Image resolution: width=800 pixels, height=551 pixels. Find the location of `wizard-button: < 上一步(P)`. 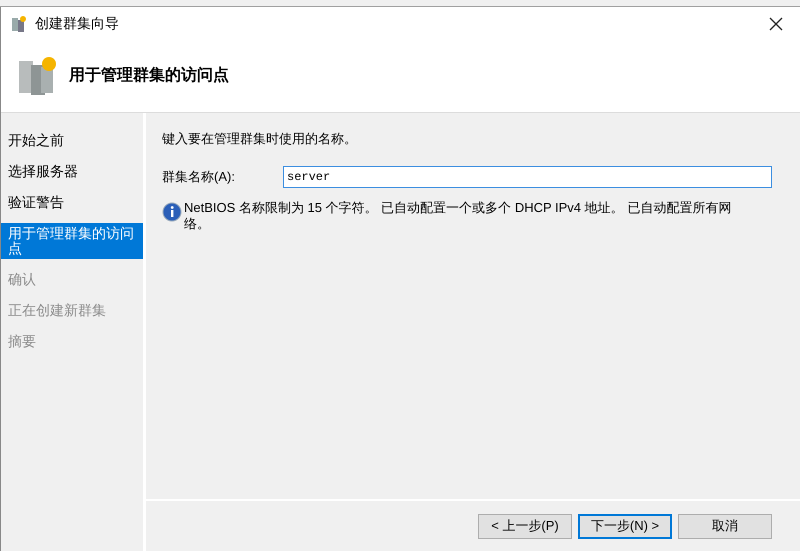

wizard-button: < 上一步(P) is located at coordinates (525, 526).